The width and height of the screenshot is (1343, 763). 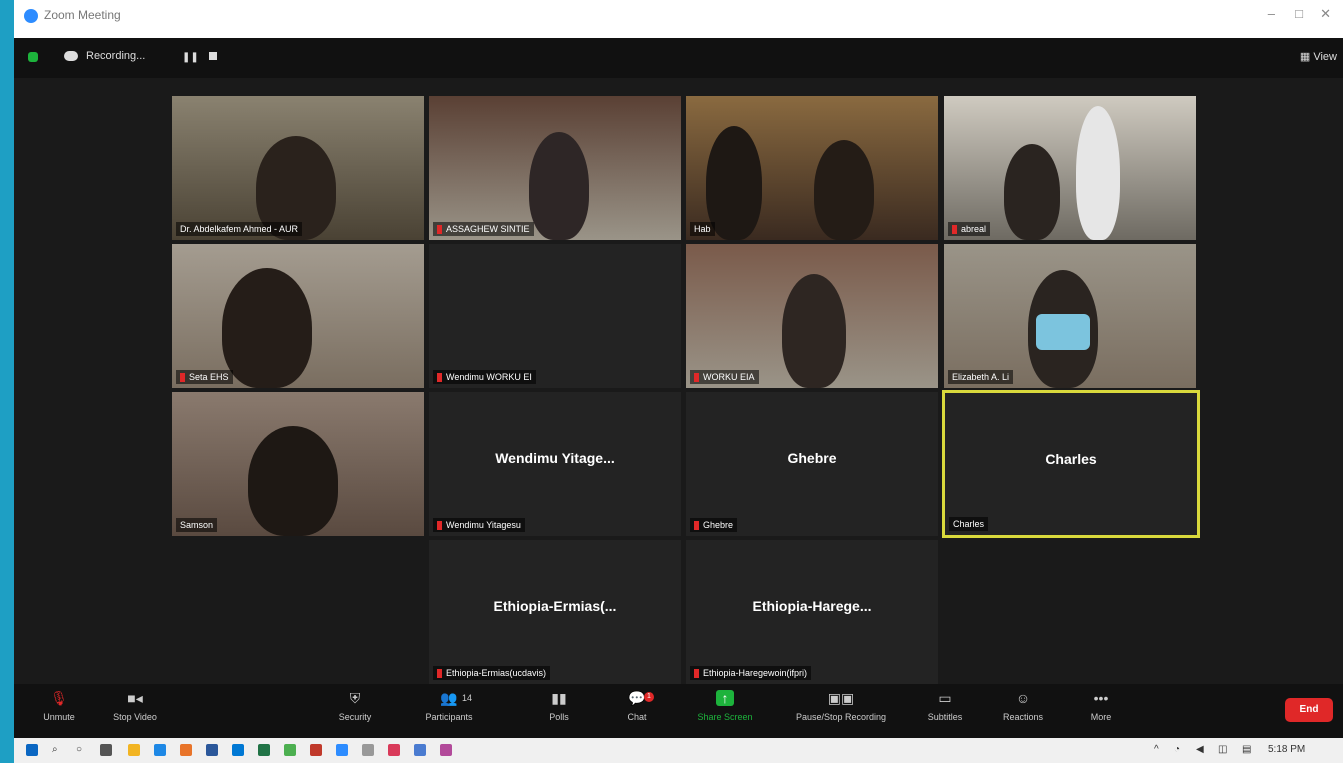 What do you see at coordinates (467, 698) in the screenshot?
I see `participants-count: 14` at bounding box center [467, 698].